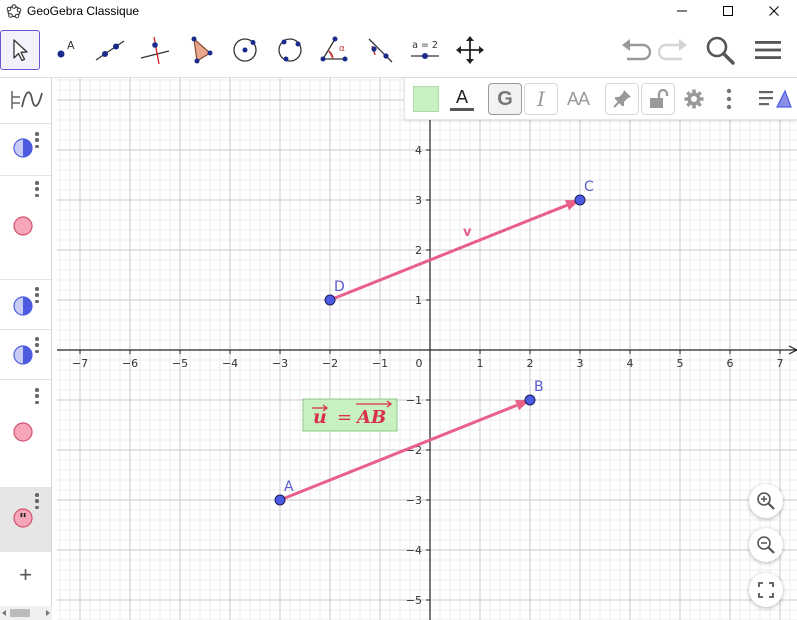 The height and width of the screenshot is (620, 797). What do you see at coordinates (658, 99) in the screenshot?
I see `lock-button` at bounding box center [658, 99].